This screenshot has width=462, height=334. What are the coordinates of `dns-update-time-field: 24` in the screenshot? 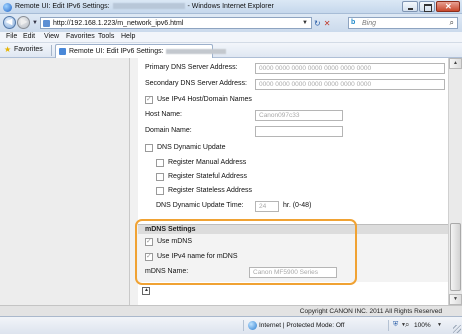 It's located at (267, 206).